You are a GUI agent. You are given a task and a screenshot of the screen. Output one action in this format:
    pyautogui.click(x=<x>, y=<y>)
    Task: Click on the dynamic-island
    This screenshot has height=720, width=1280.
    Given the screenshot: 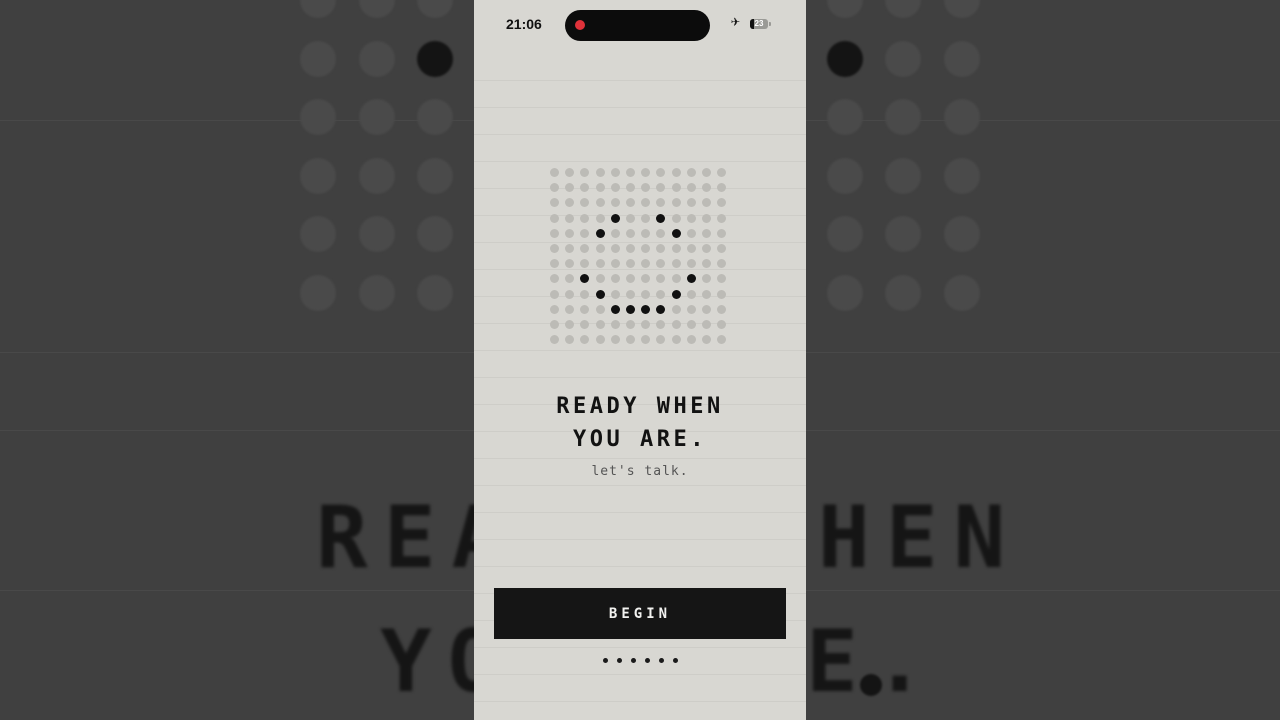 What is the action you would take?
    pyautogui.click(x=637, y=25)
    